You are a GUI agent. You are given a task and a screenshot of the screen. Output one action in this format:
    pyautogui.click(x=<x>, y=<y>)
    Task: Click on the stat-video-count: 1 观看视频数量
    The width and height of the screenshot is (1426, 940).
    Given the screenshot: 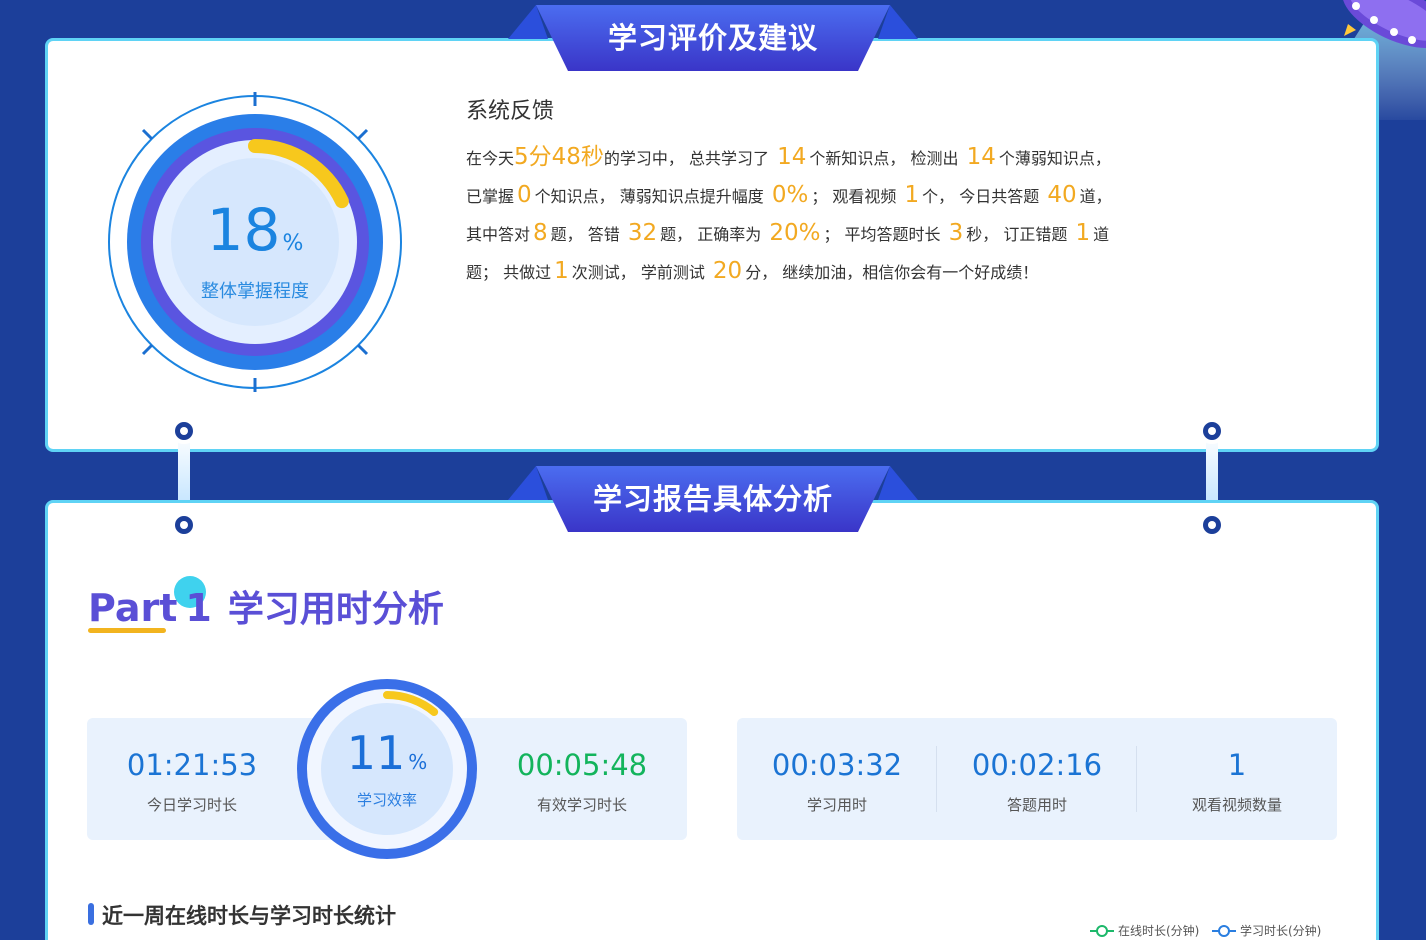 What is the action you would take?
    pyautogui.click(x=1237, y=781)
    